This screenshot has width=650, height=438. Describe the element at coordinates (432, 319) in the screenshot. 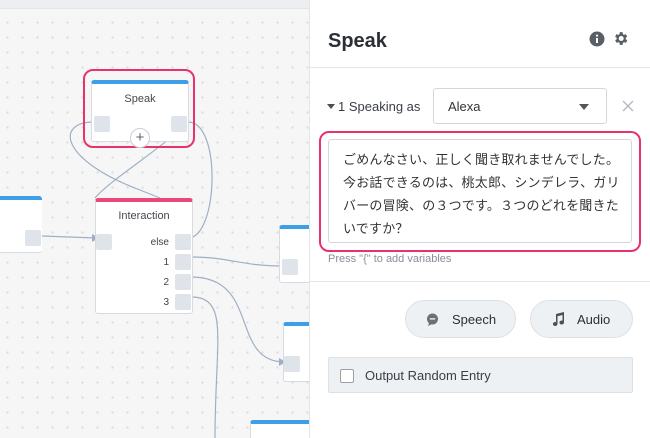

I see `speech-bubble-icon` at that location.